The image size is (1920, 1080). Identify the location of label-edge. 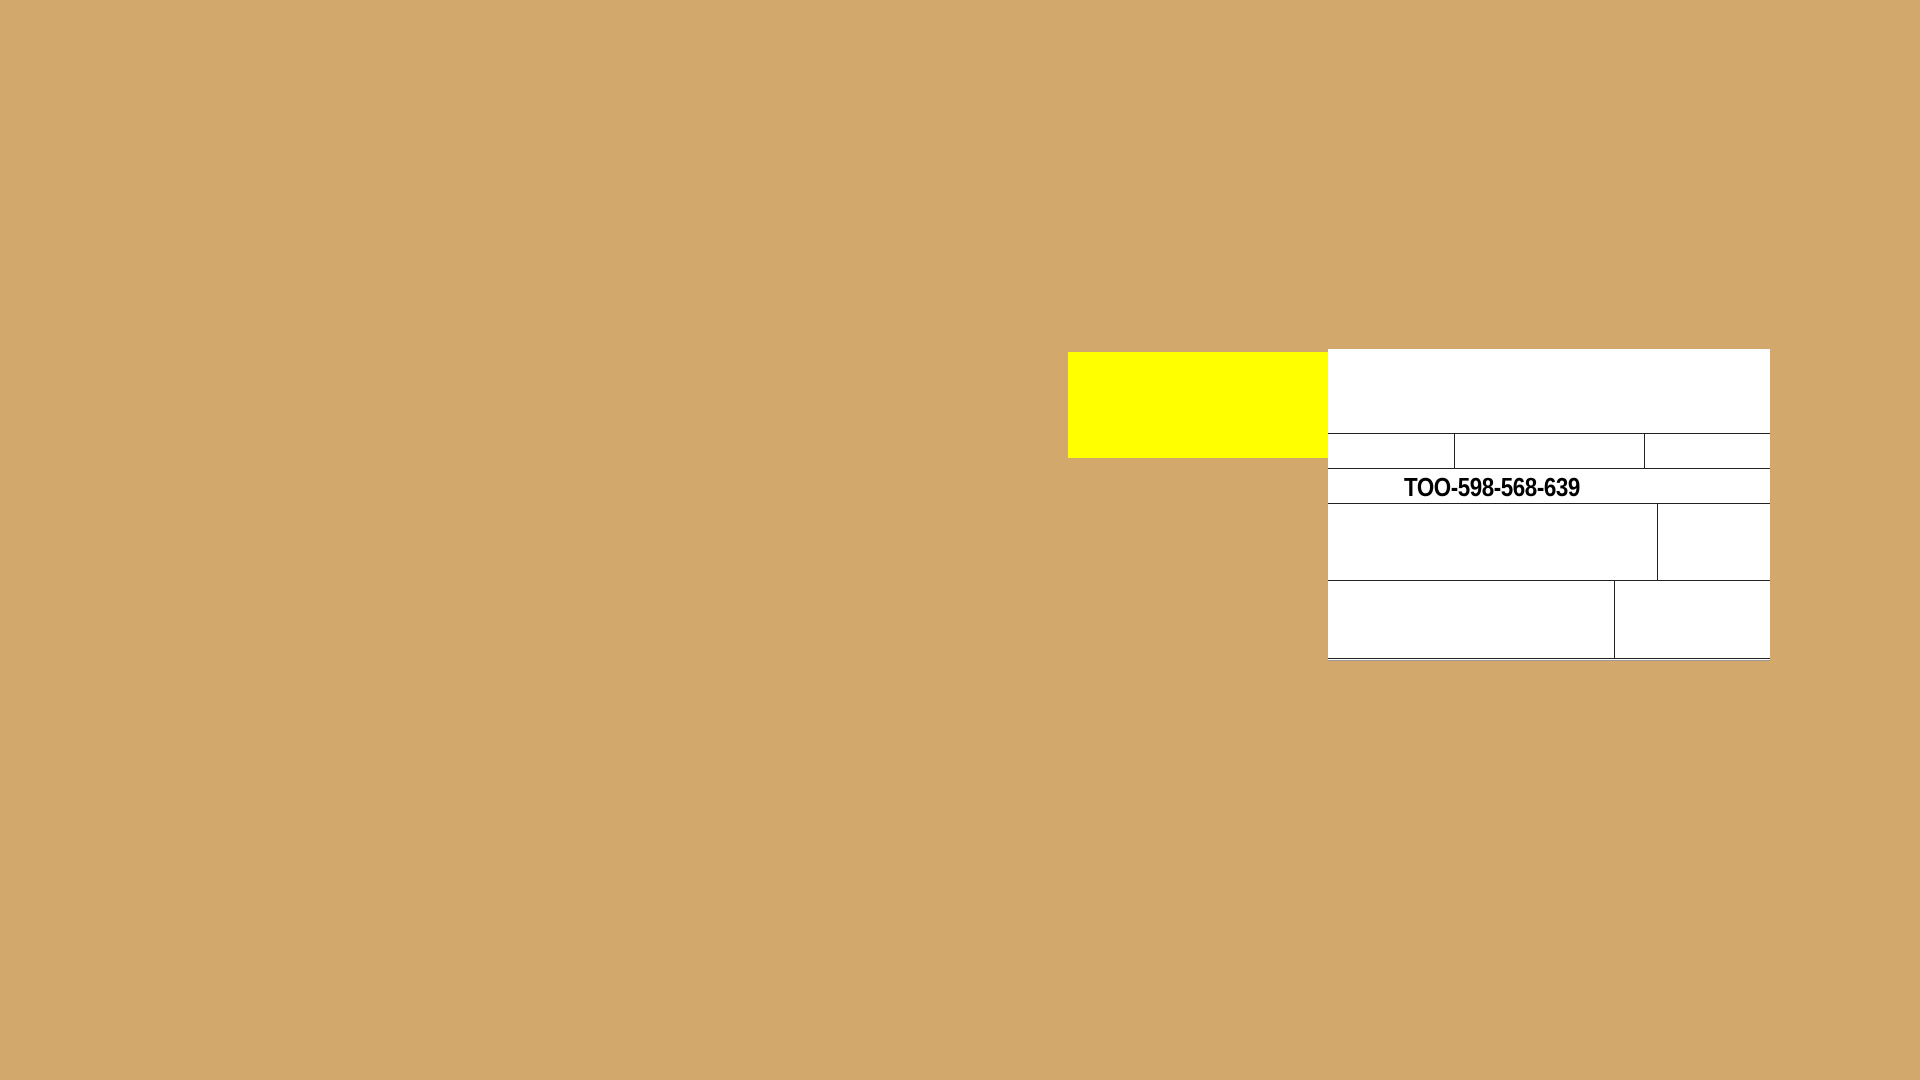
(1549, 660).